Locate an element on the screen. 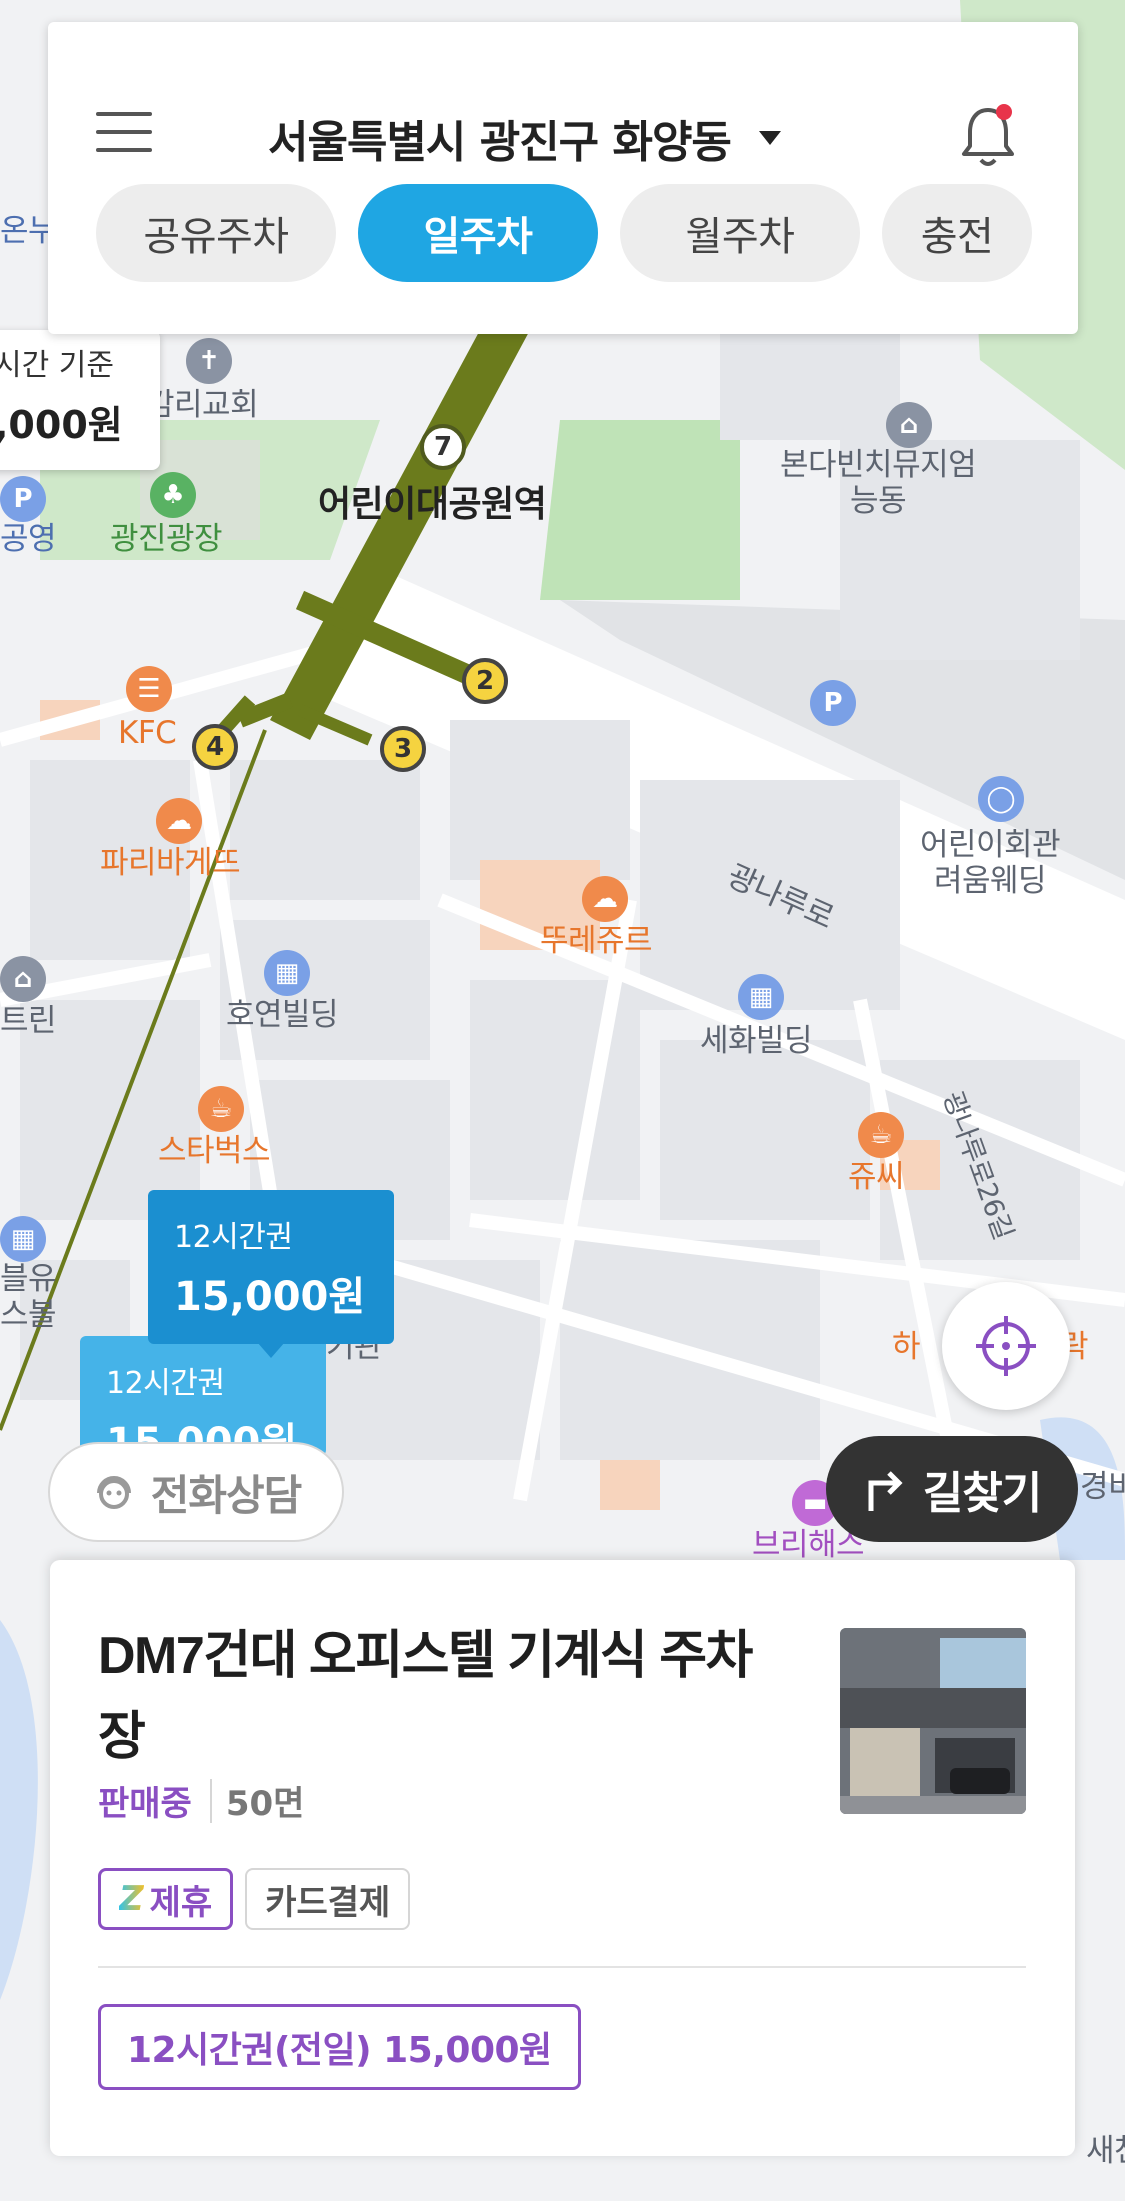 This screenshot has height=2201, width=1125. poi-right-ha: 하 is located at coordinates (906, 1347).